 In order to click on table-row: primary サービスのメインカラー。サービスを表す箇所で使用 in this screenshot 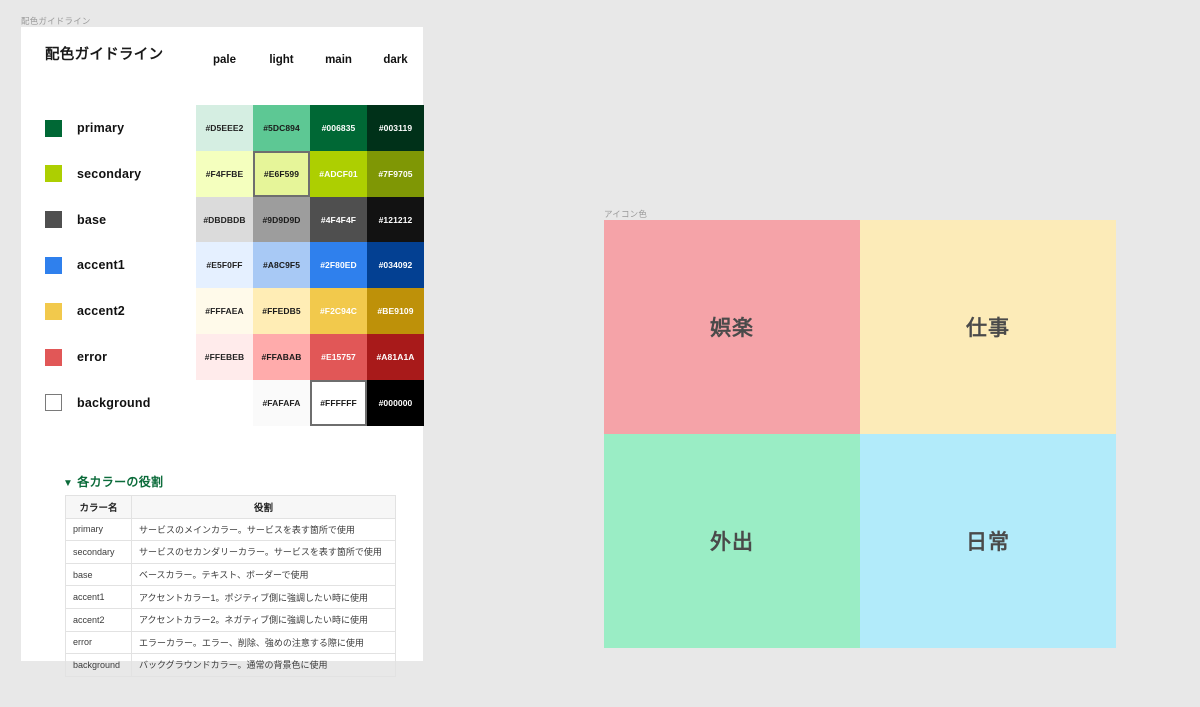, I will do `click(230, 529)`.